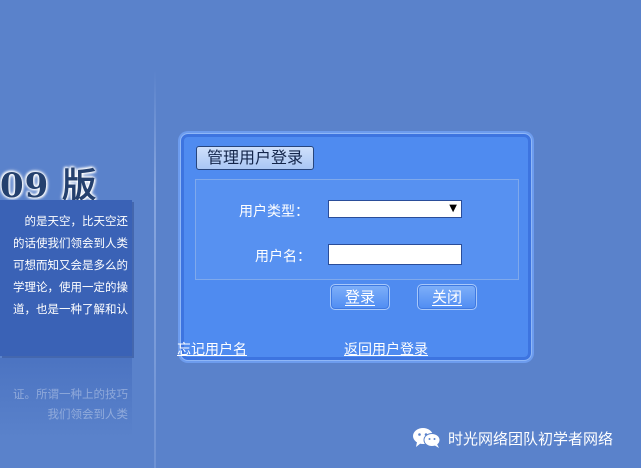 Image resolution: width=641 pixels, height=468 pixels. What do you see at coordinates (76, 221) in the screenshot?
I see `intro-line: 的是天空，比天空还` at bounding box center [76, 221].